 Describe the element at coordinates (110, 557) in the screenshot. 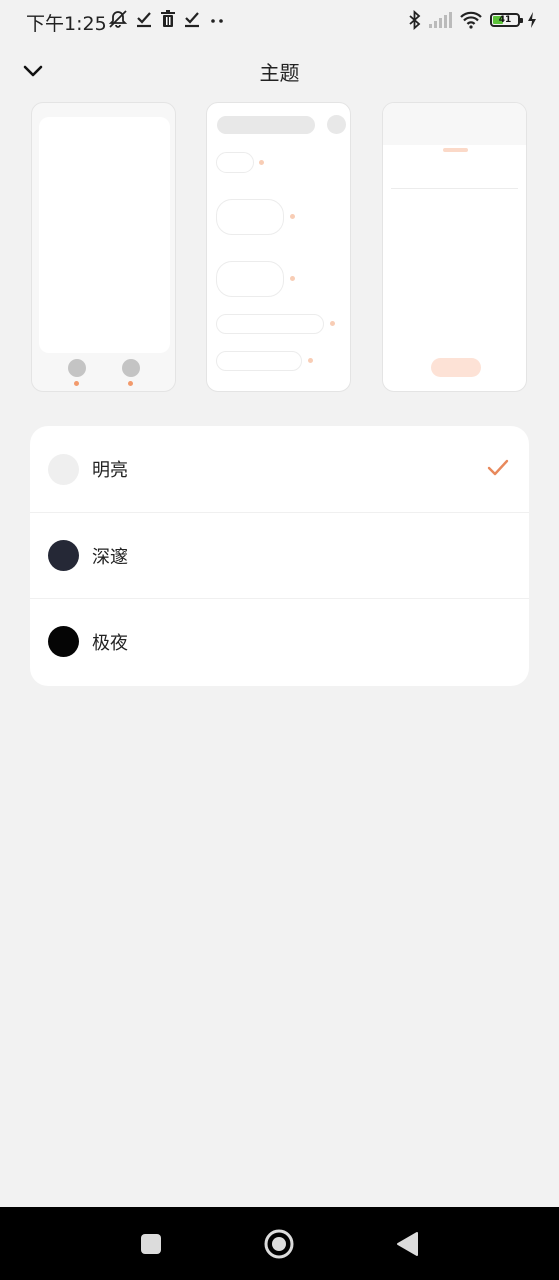

I see `theme-label: 深邃` at that location.